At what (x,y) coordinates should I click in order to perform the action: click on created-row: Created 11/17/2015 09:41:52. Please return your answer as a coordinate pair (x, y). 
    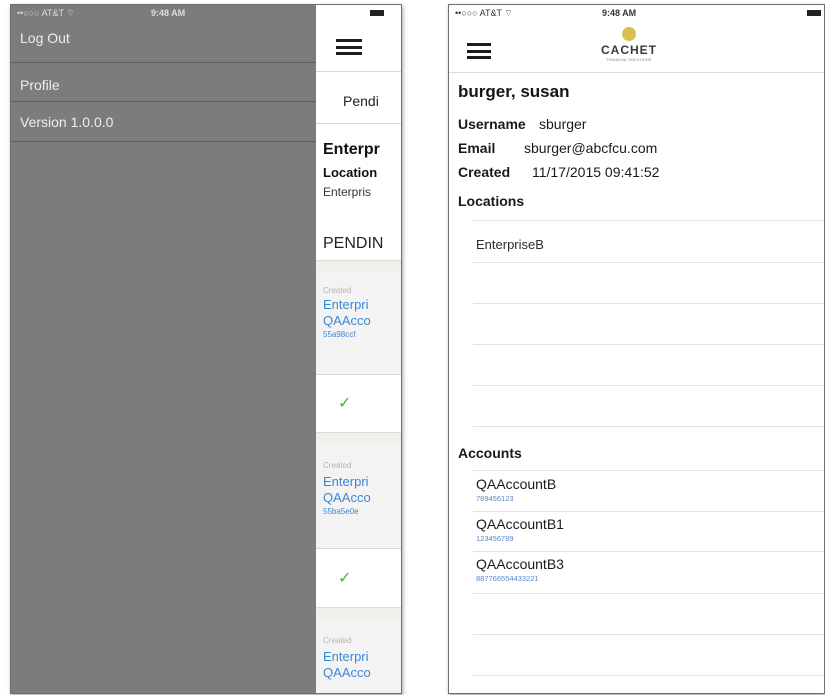
    Looking at the image, I should click on (558, 172).